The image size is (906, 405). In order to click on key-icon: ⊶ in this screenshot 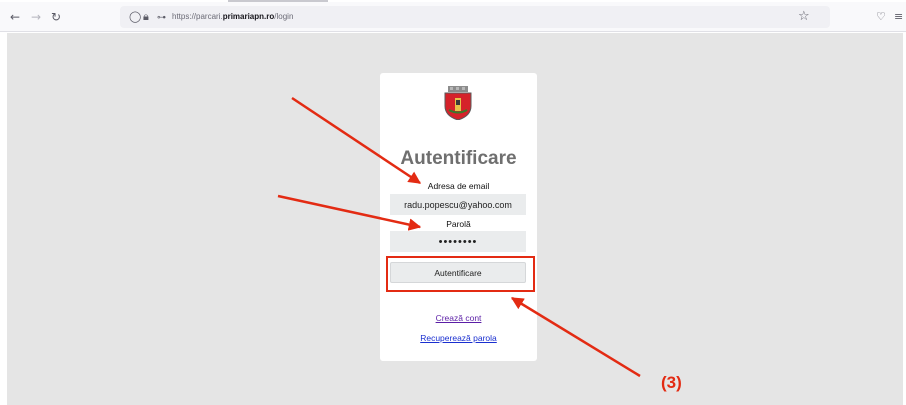, I will do `click(161, 18)`.